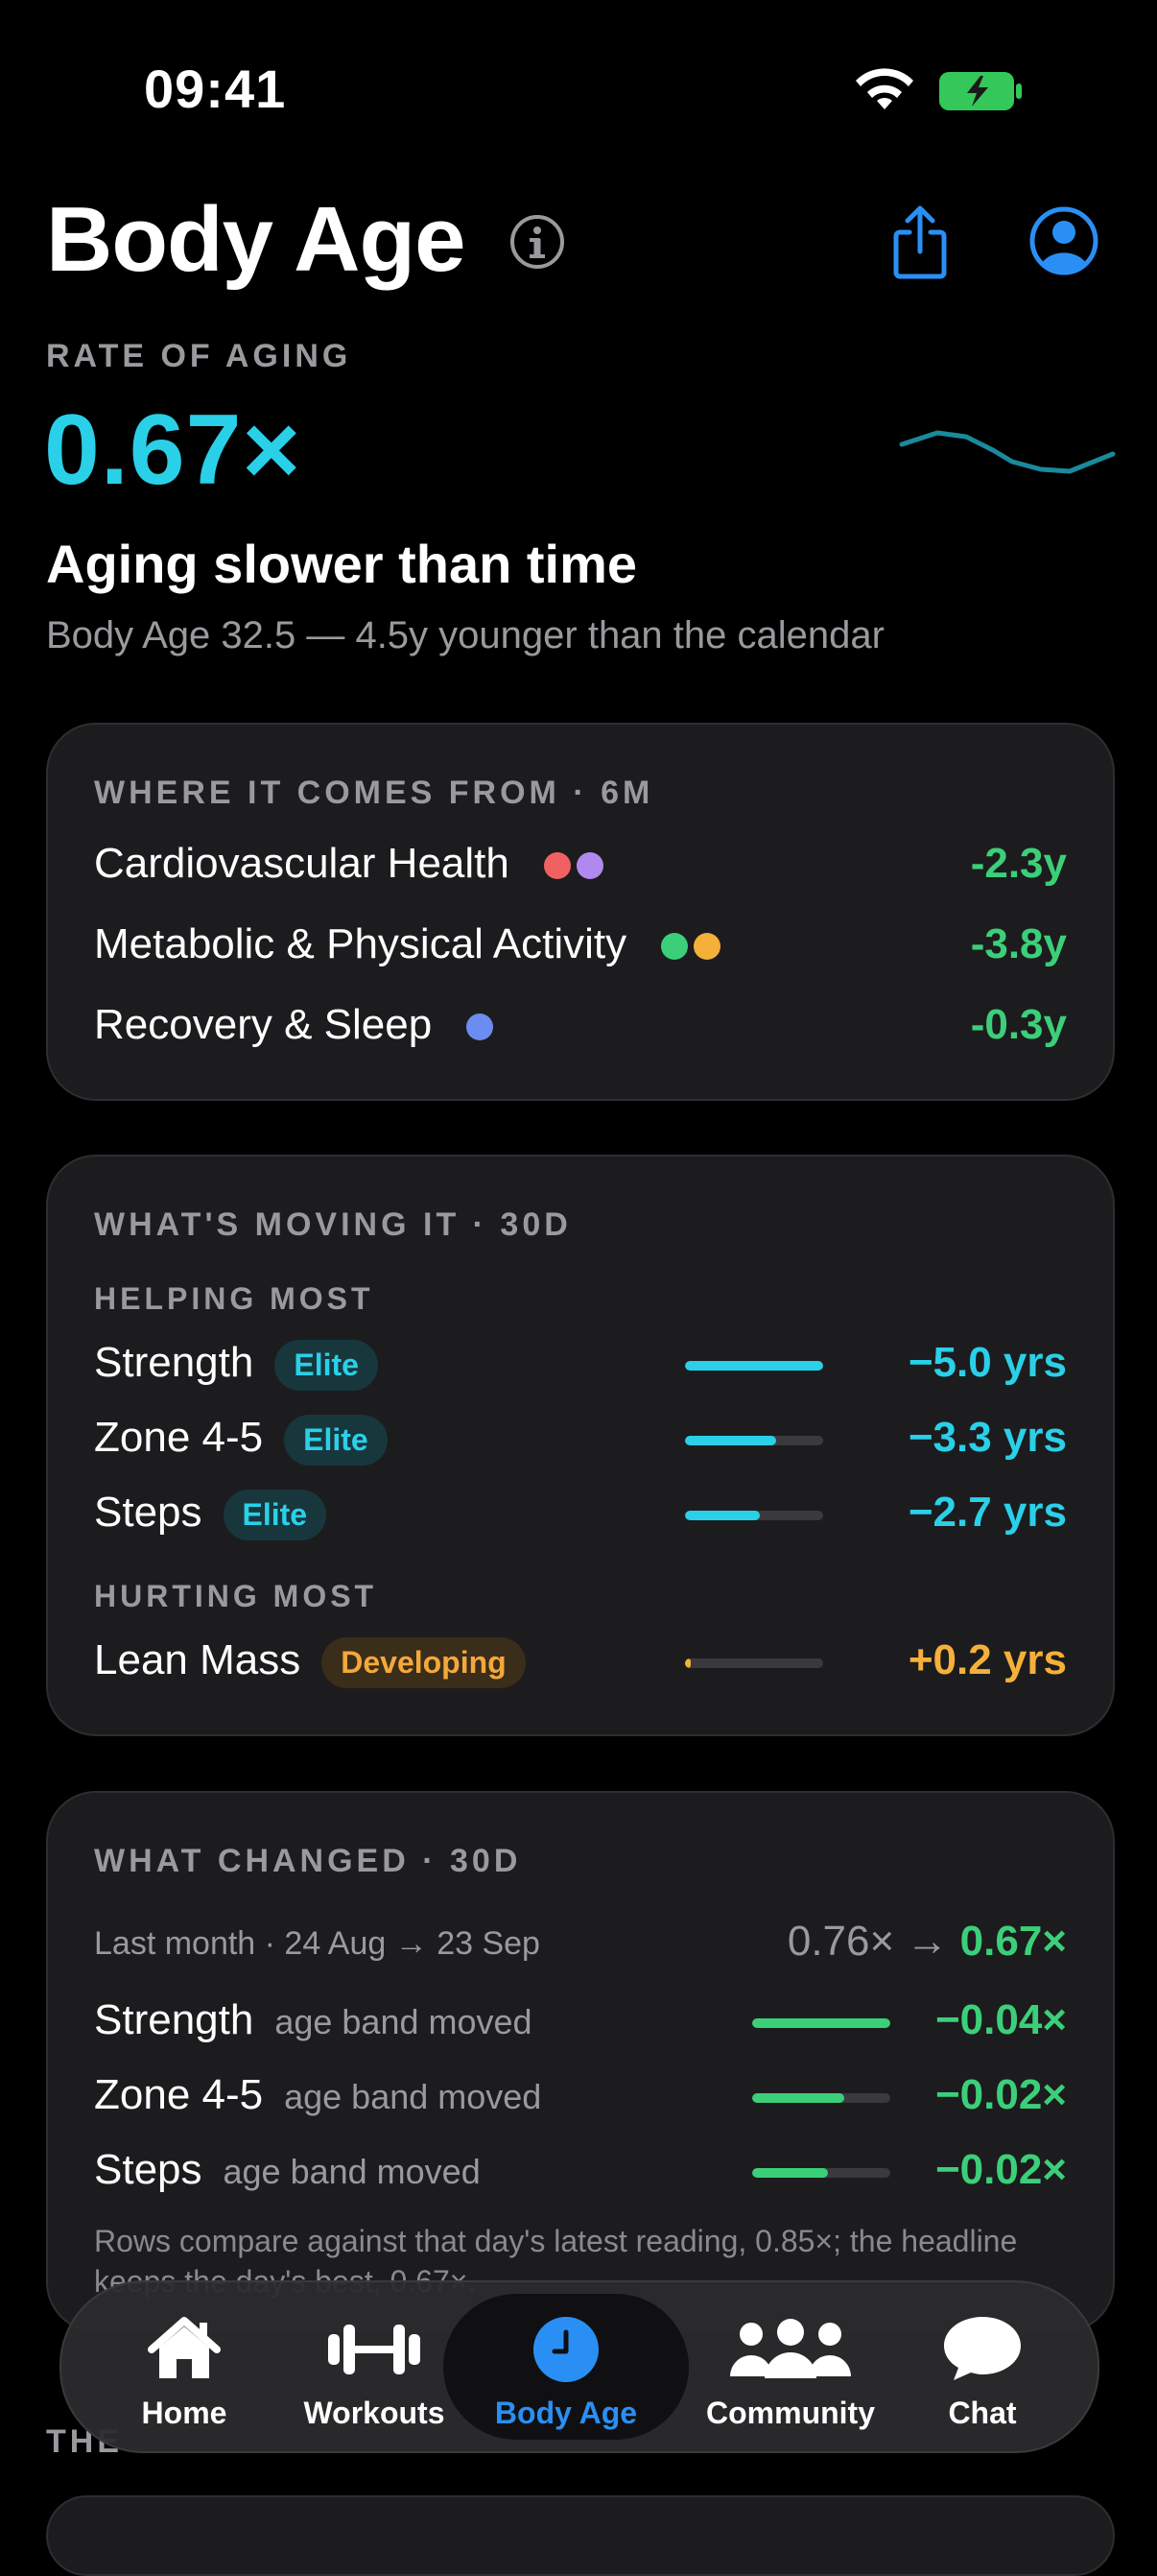 This screenshot has width=1157, height=2576. What do you see at coordinates (1063, 240) in the screenshot?
I see `profile-icon` at bounding box center [1063, 240].